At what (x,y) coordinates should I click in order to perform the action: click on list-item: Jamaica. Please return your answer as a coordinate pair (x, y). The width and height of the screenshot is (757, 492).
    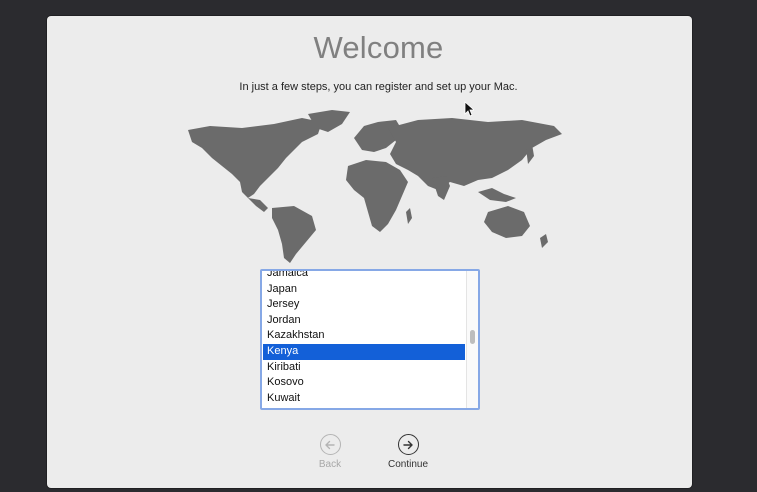
    Looking at the image, I should click on (364, 276).